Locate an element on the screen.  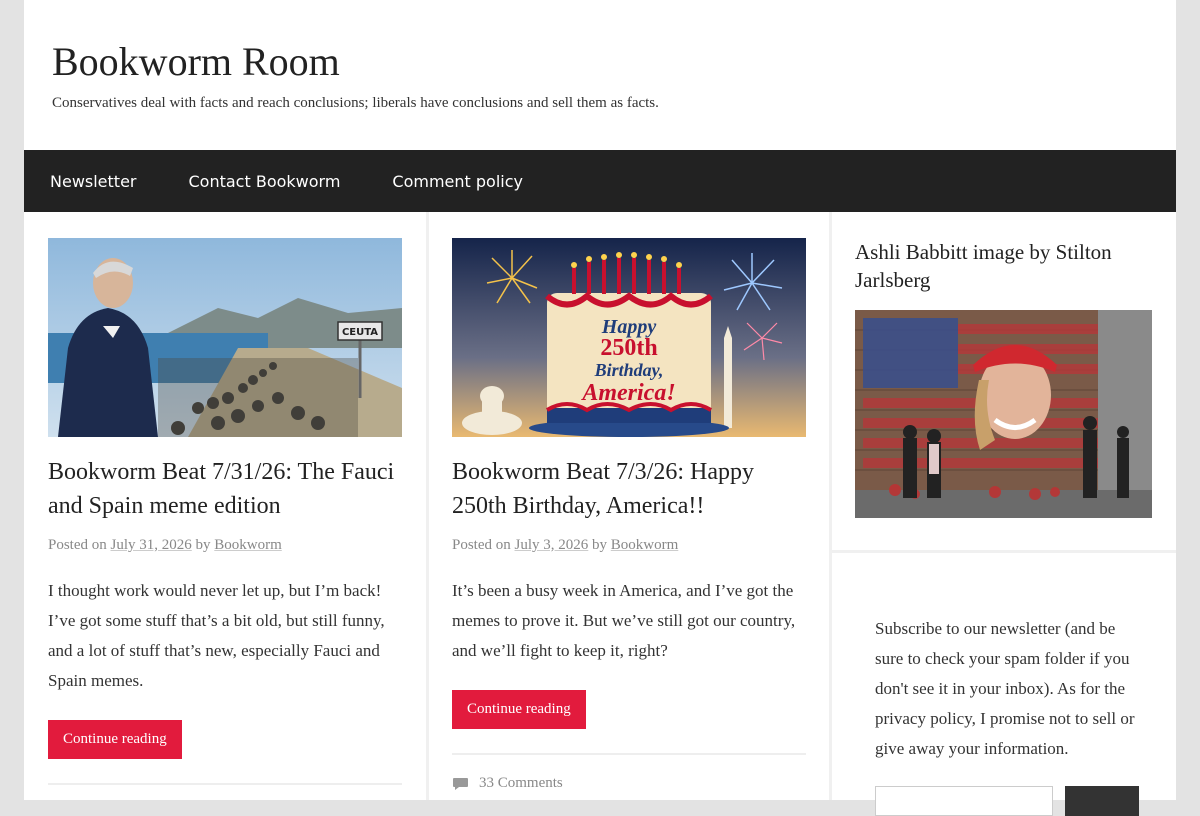
nav-item-newsletter: Newsletter is located at coordinates (93, 181).